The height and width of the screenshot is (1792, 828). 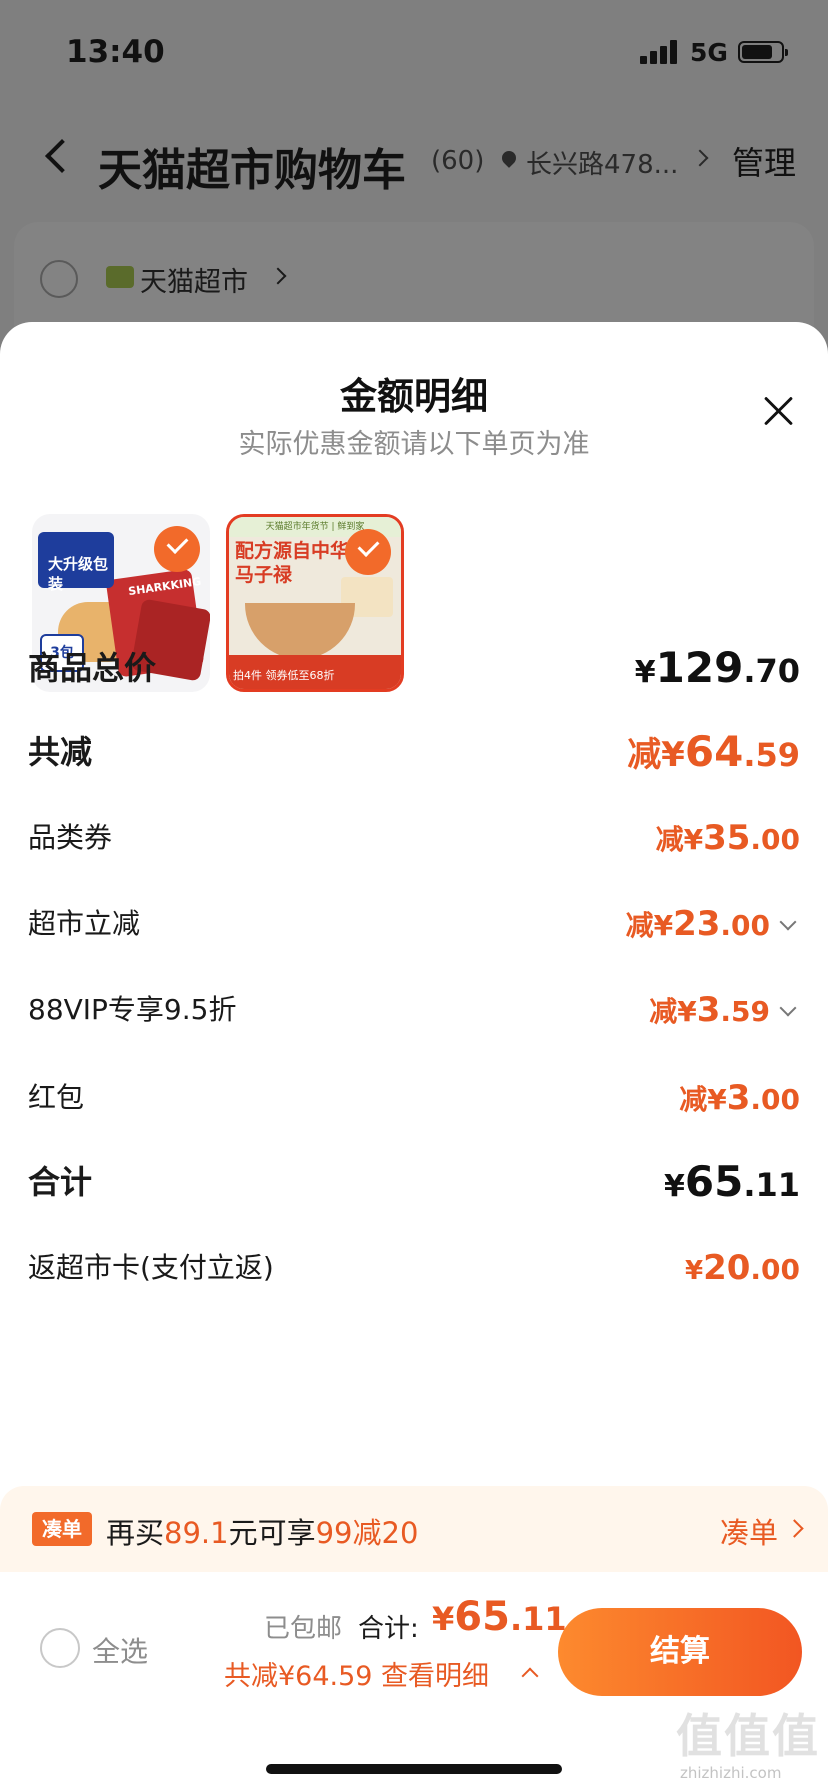 I want to click on goods-total-row: 商品总价 ¥129.70, so click(x=414, y=668).